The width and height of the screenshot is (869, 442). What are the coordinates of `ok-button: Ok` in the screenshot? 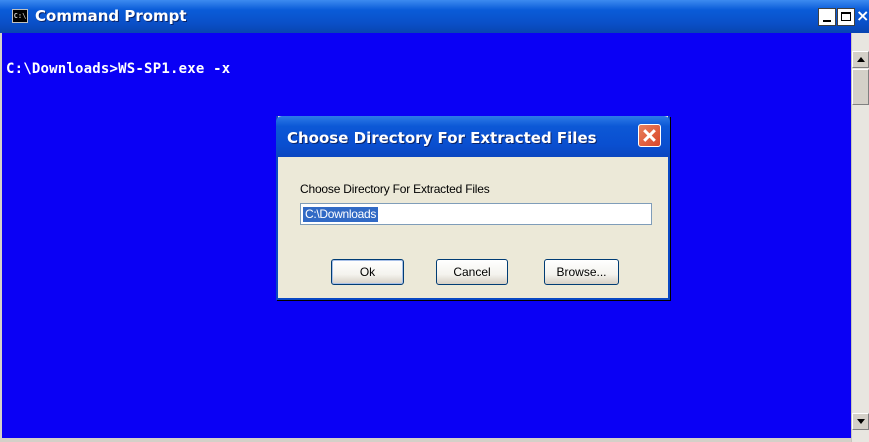 It's located at (367, 272).